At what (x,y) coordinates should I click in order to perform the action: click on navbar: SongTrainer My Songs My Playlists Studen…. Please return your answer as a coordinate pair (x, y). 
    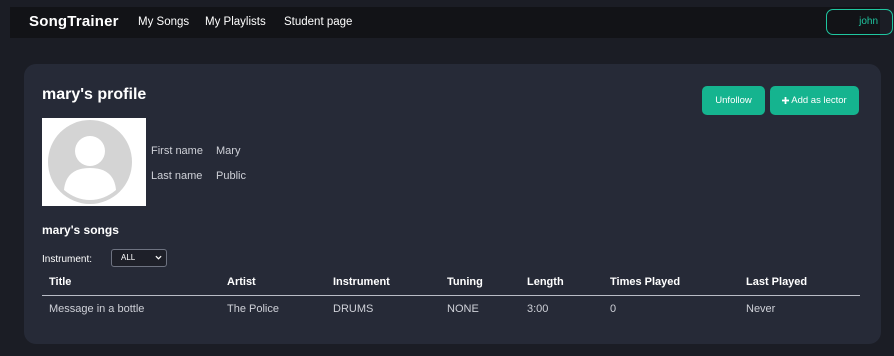
    Looking at the image, I should click on (451, 22).